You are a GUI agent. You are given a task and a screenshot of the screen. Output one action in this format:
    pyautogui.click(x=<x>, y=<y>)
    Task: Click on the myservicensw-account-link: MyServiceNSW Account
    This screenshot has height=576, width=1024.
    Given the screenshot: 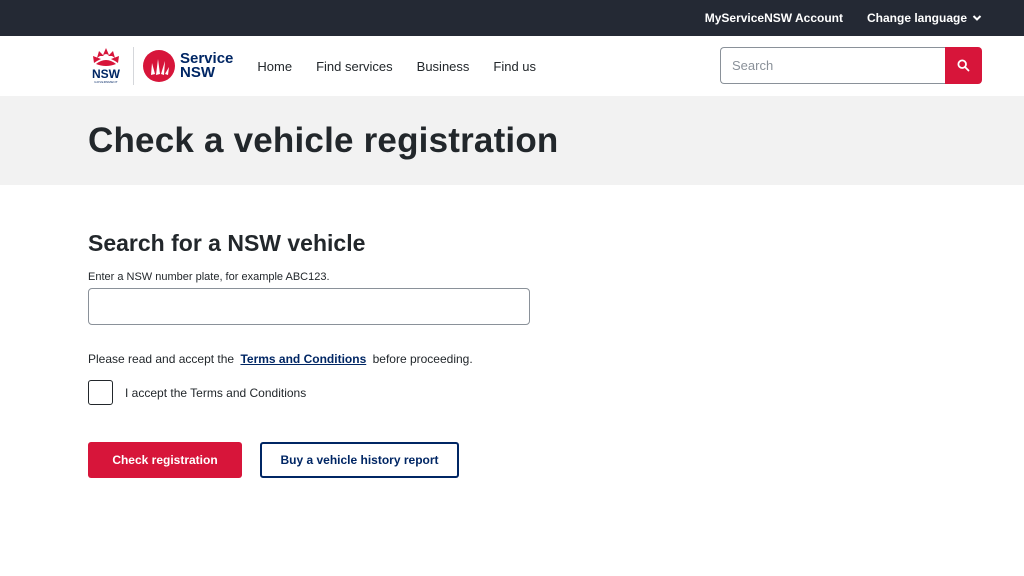 What is the action you would take?
    pyautogui.click(x=774, y=18)
    